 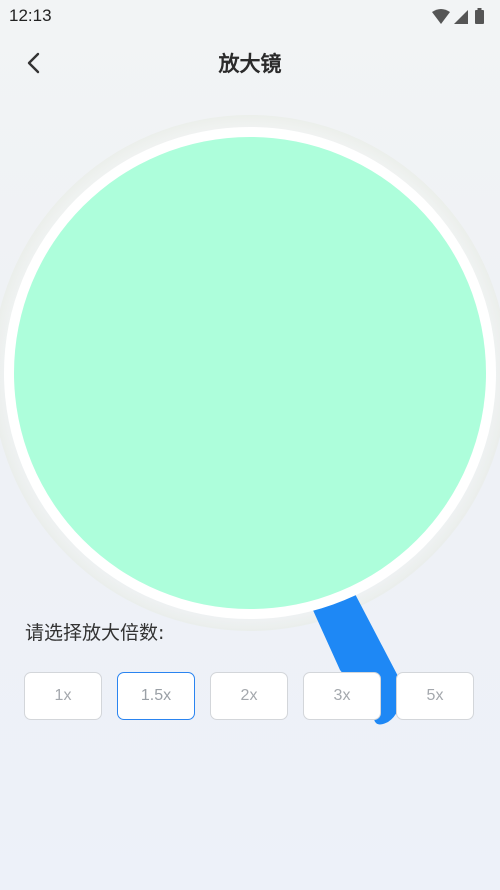 What do you see at coordinates (342, 696) in the screenshot?
I see `zoom-option-3x: 3x` at bounding box center [342, 696].